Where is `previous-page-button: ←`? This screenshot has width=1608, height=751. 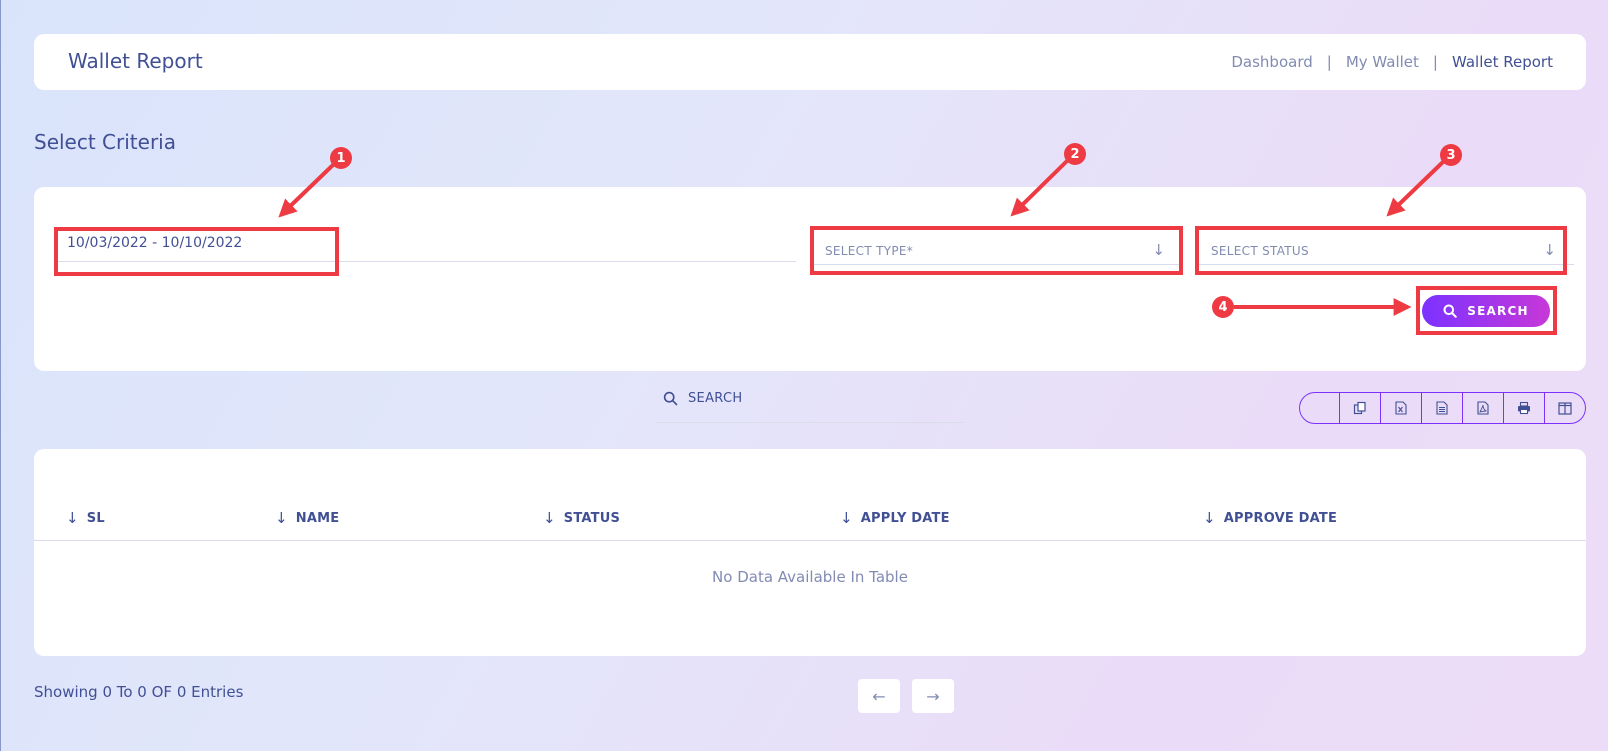 previous-page-button: ← is located at coordinates (879, 696).